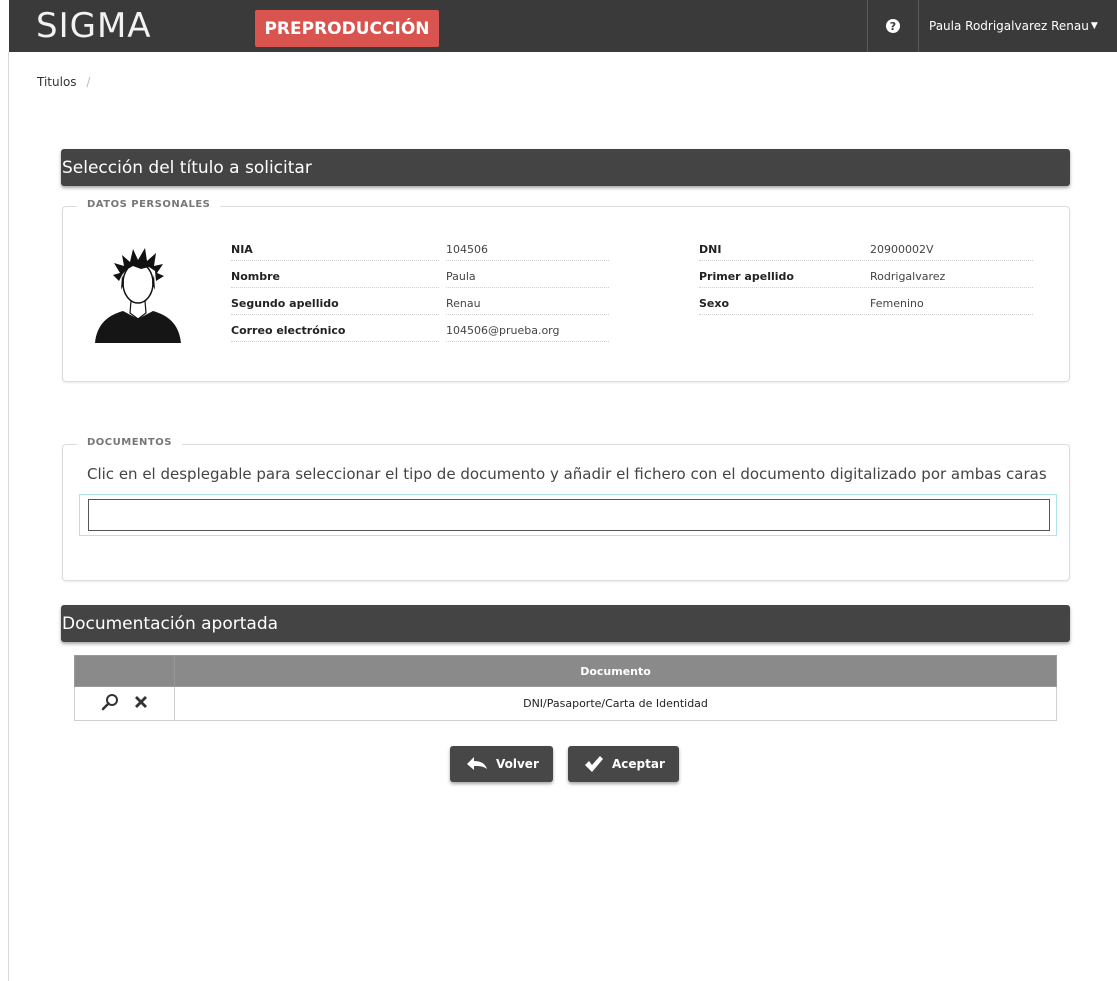 The width and height of the screenshot is (1117, 981). I want to click on field-nombre: Nombre, so click(335, 276).